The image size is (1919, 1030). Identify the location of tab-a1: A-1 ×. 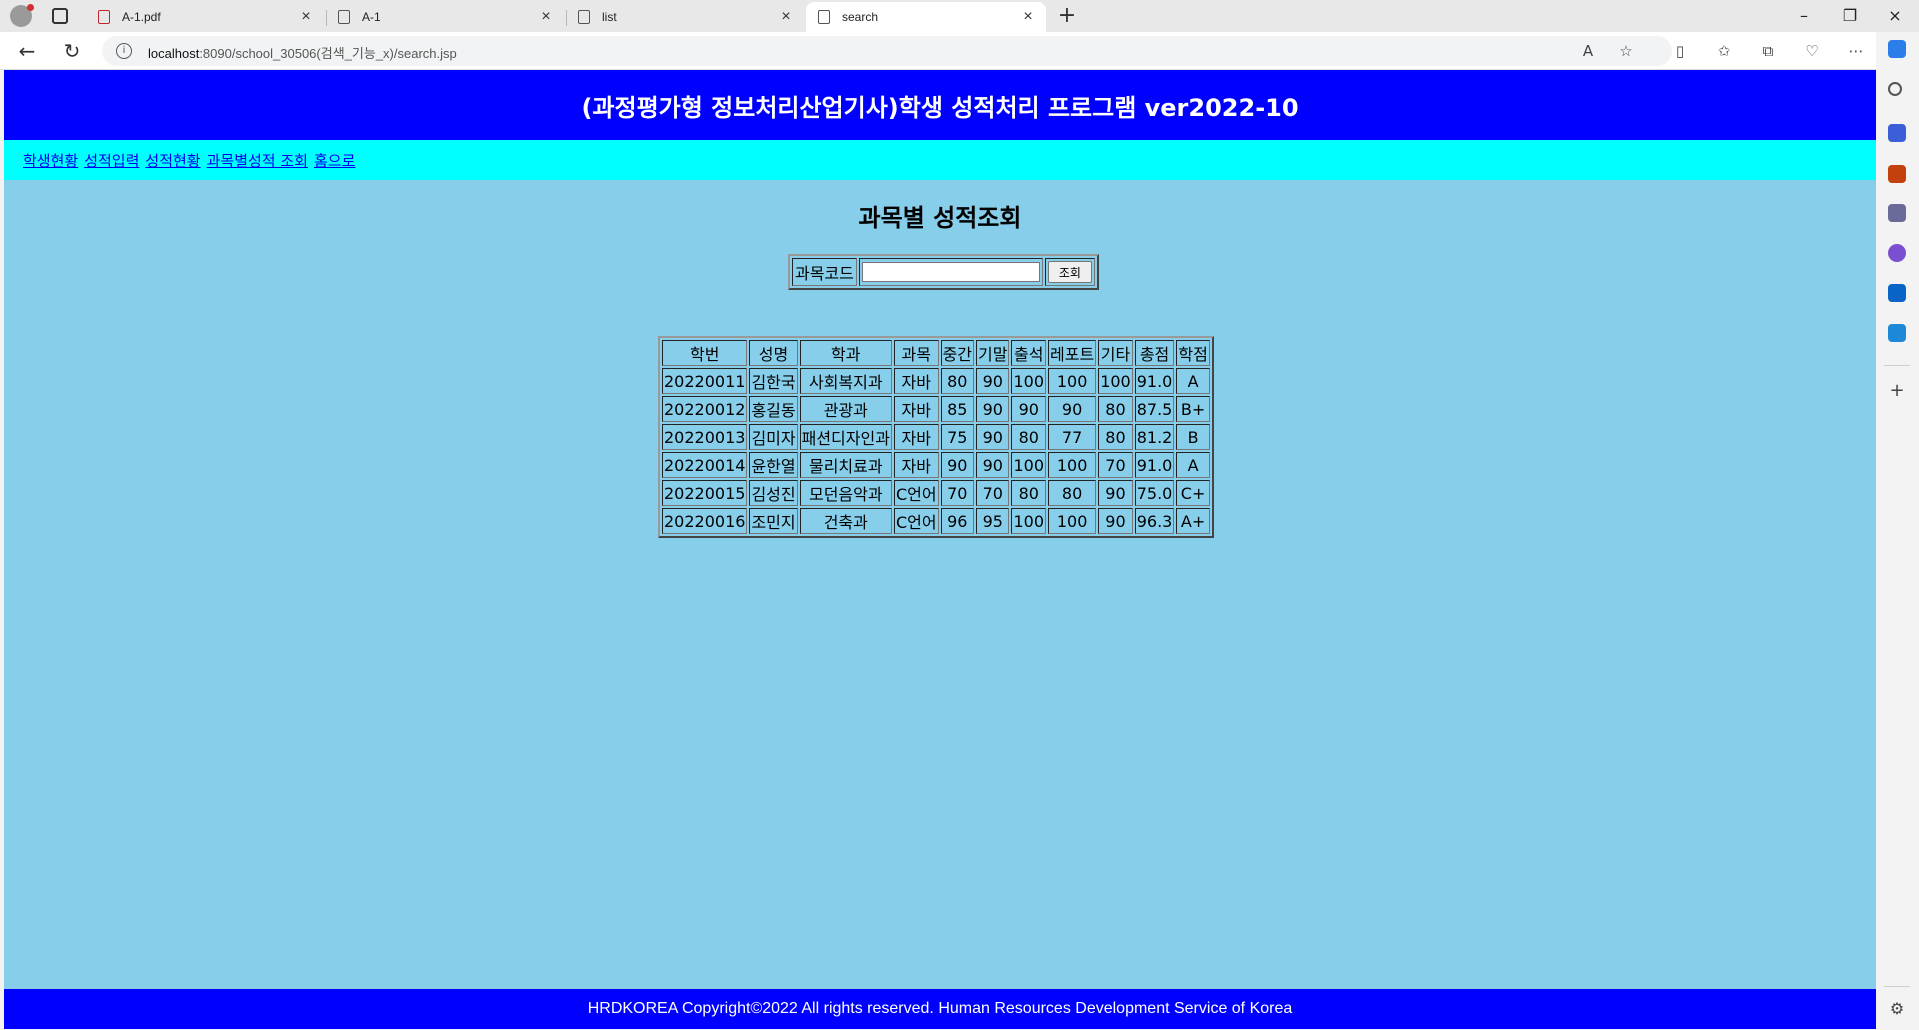
(445, 17).